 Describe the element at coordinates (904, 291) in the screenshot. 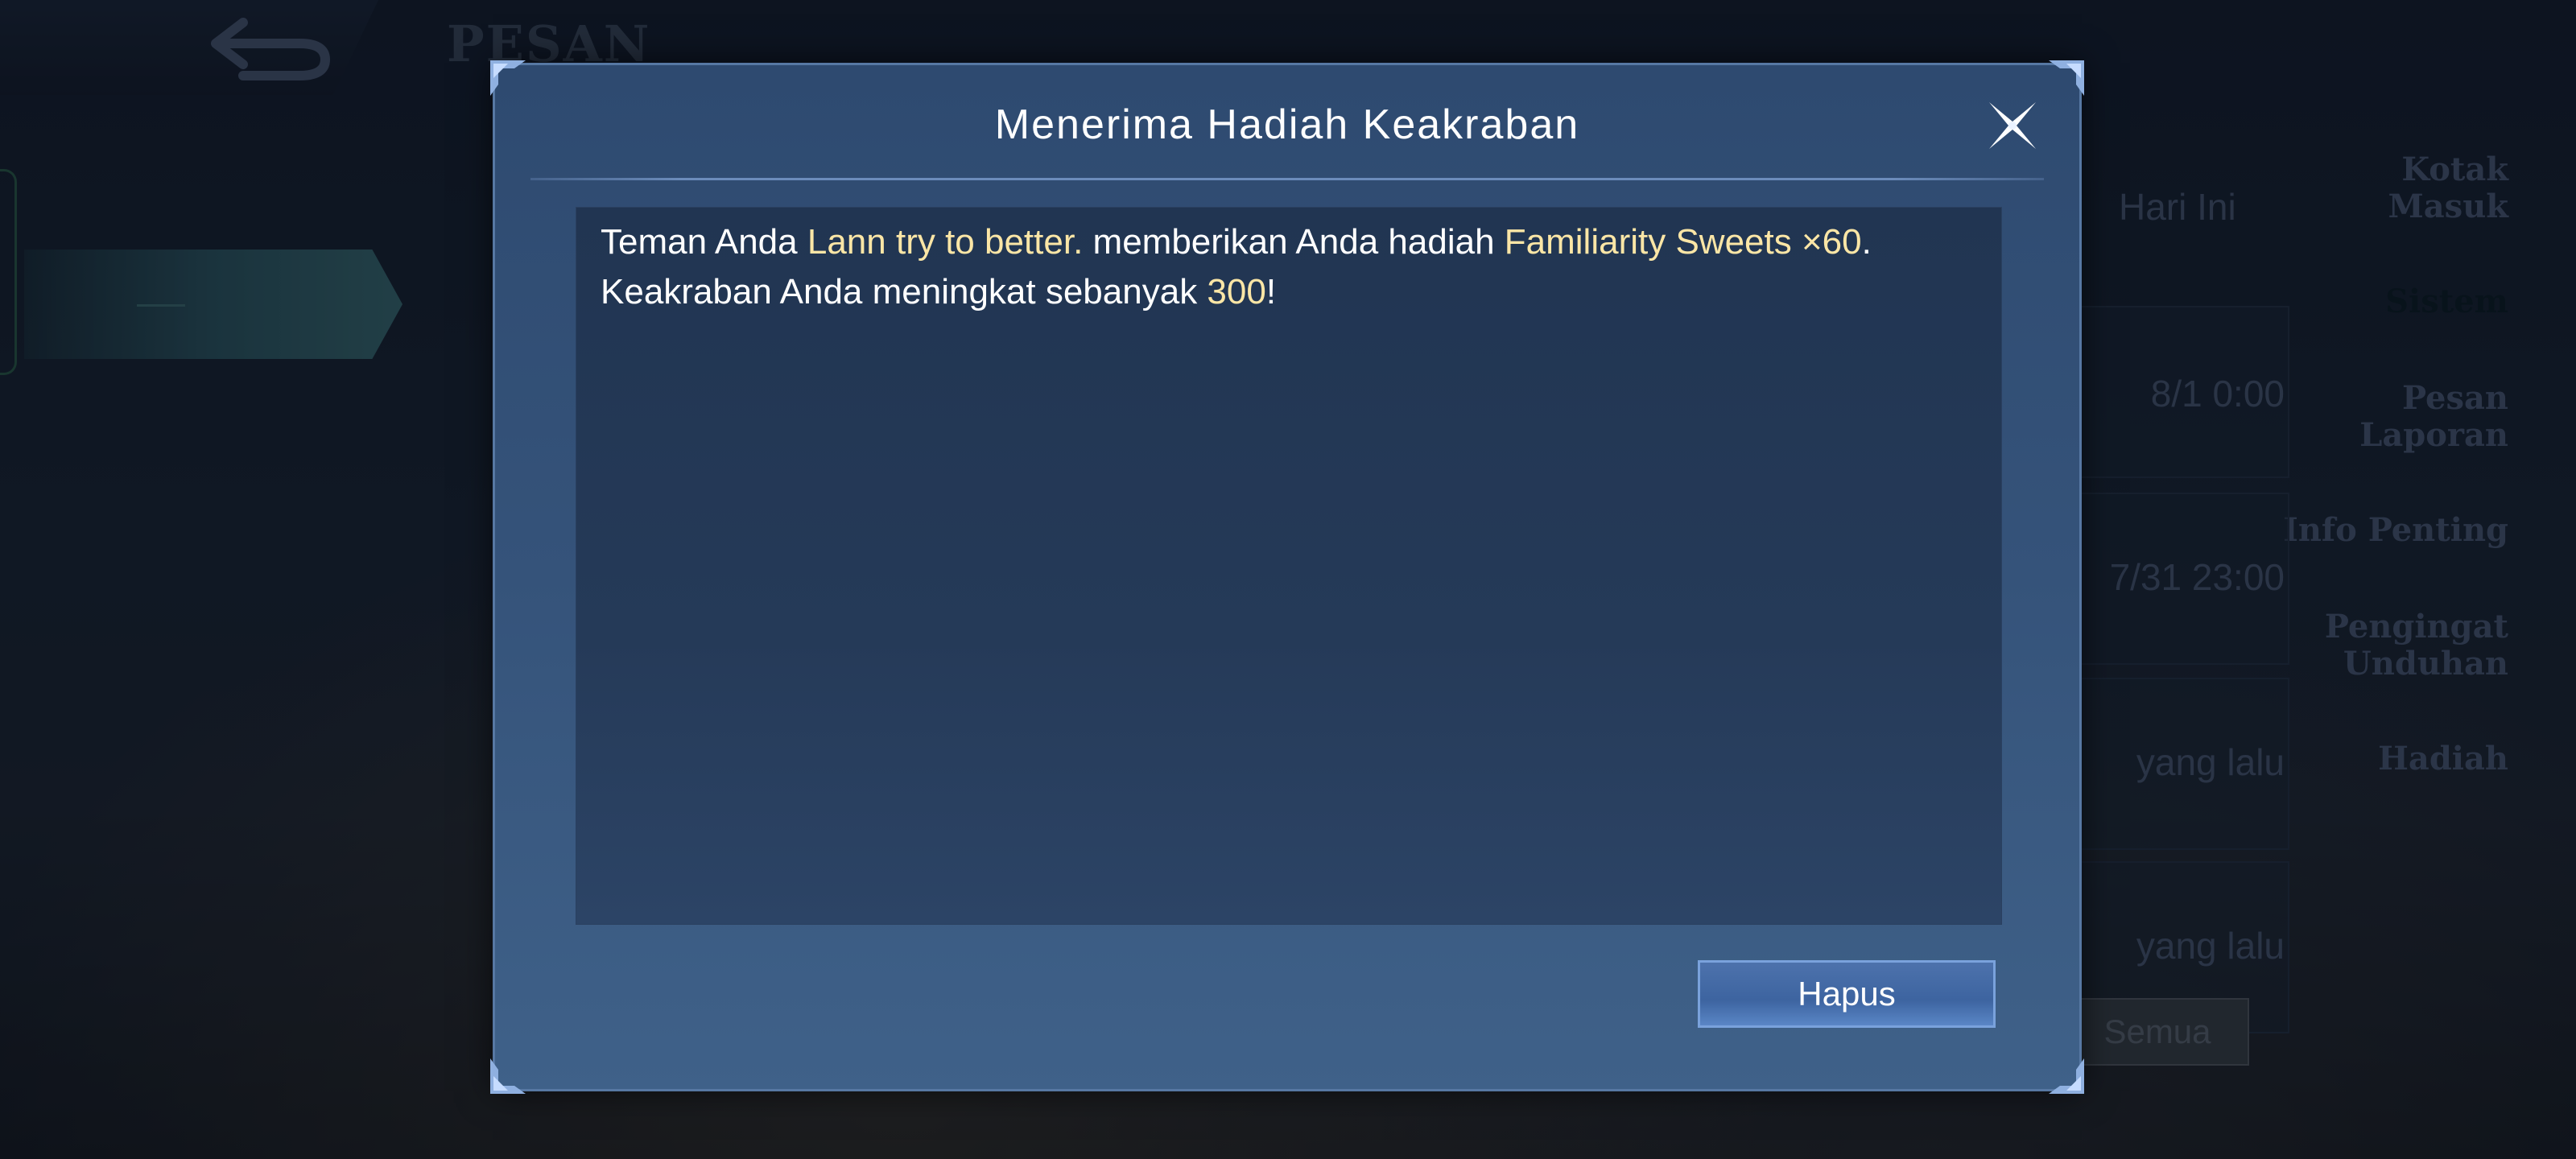

I see `message-line2-prefix: Keakraban Anda meningkat sebanyak` at that location.